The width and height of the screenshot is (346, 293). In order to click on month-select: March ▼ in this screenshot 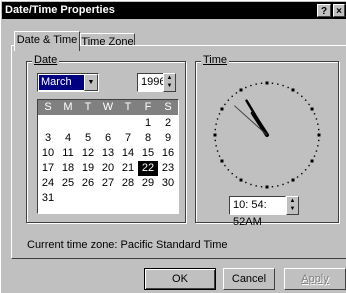, I will do `click(68, 82)`.